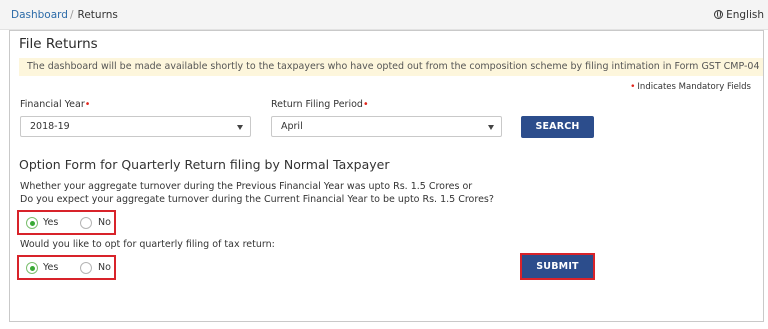 The height and width of the screenshot is (329, 768). I want to click on question2-options: Yes No, so click(66, 267).